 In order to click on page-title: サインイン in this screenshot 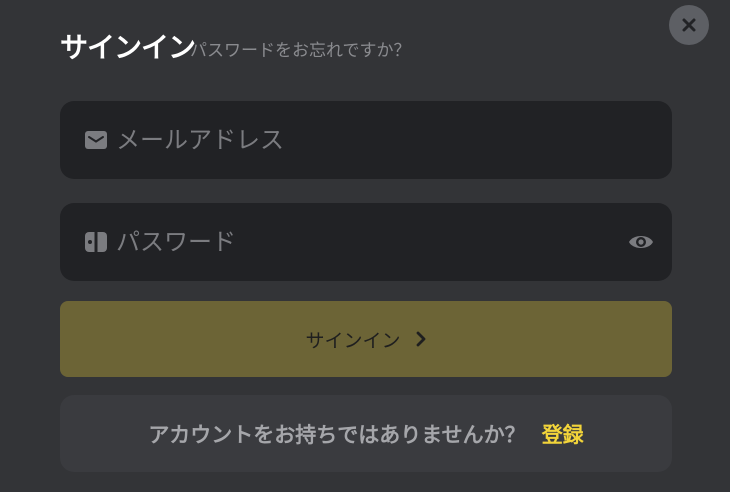, I will do `click(128, 47)`.